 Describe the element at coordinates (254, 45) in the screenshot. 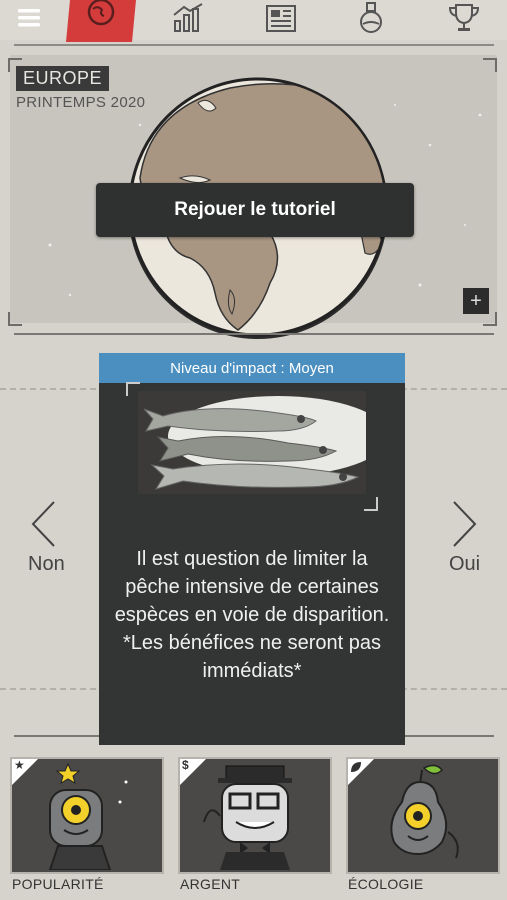

I see `nav-divider` at that location.